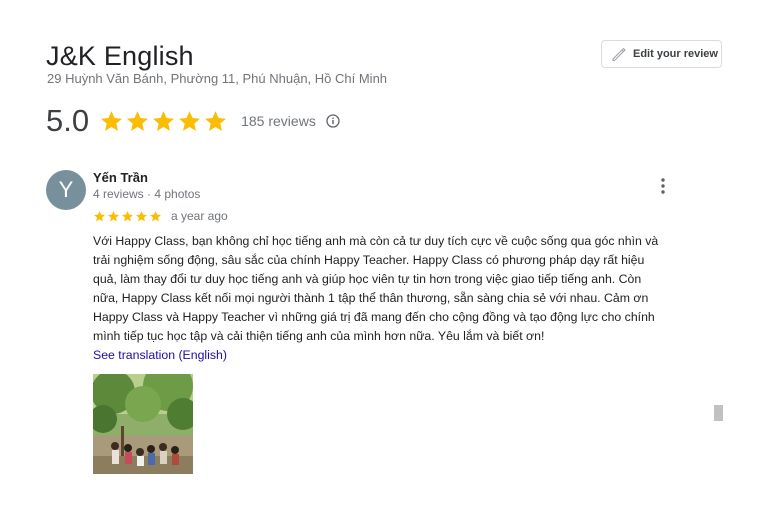 This screenshot has height=511, width=770. I want to click on edit-review-button: Edit your review, so click(661, 54).